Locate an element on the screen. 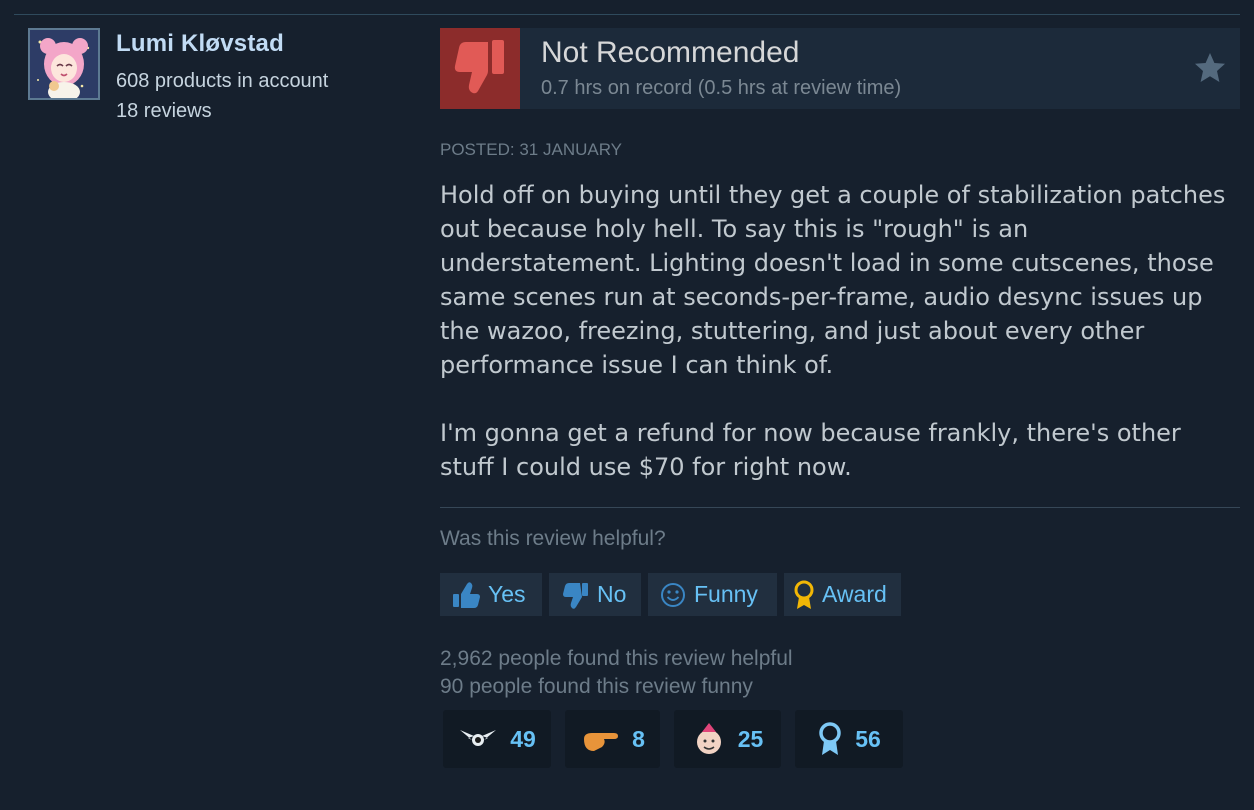 Image resolution: width=1254 pixels, height=810 pixels. ribbon-icon is located at coordinates (830, 738).